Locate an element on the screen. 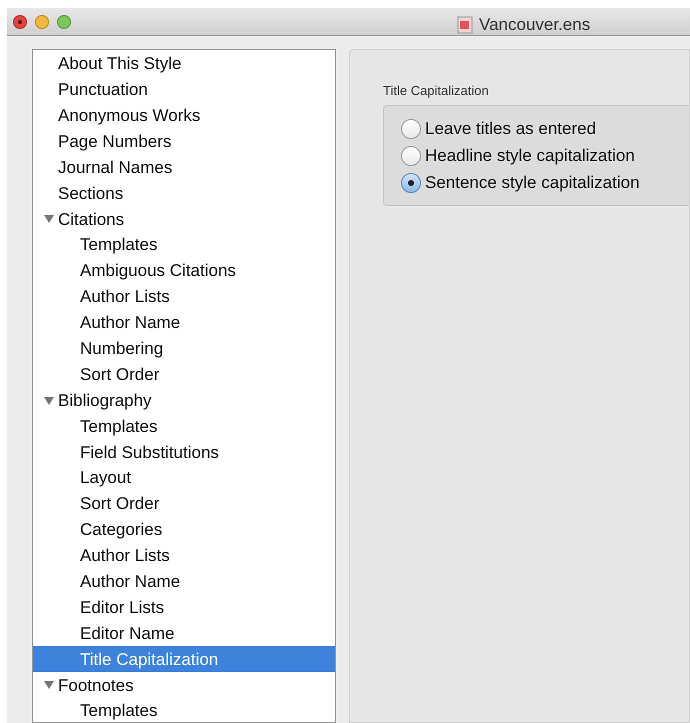  radio-option: Leave titles as entered is located at coordinates (545, 129).